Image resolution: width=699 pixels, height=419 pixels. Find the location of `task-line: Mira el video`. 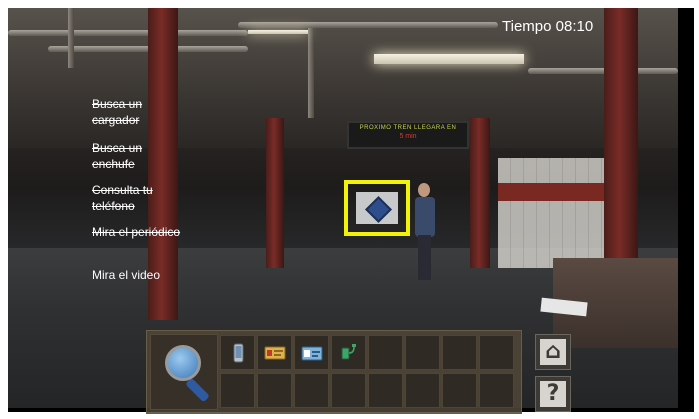

task-line: Mira el video is located at coordinates (126, 275).